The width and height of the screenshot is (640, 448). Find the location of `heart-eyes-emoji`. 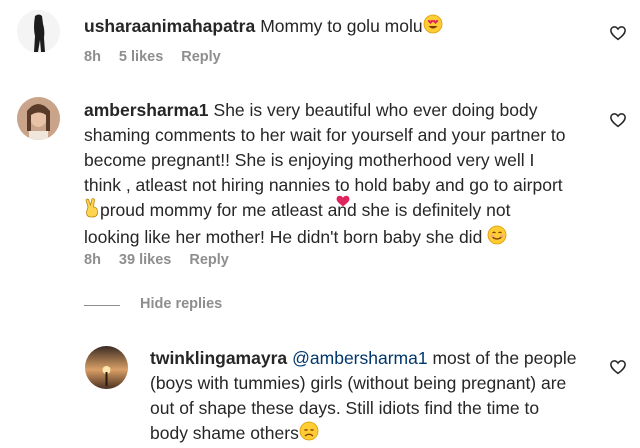

heart-eyes-emoji is located at coordinates (433, 27).